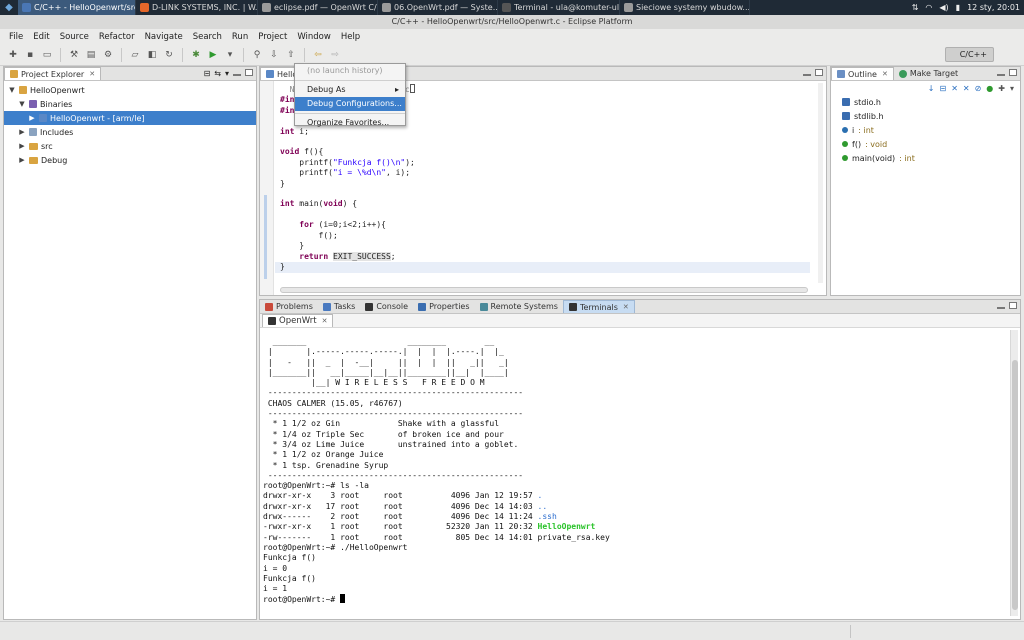  What do you see at coordinates (954, 88) in the screenshot?
I see `hide-fields-icon: ✕` at bounding box center [954, 88].